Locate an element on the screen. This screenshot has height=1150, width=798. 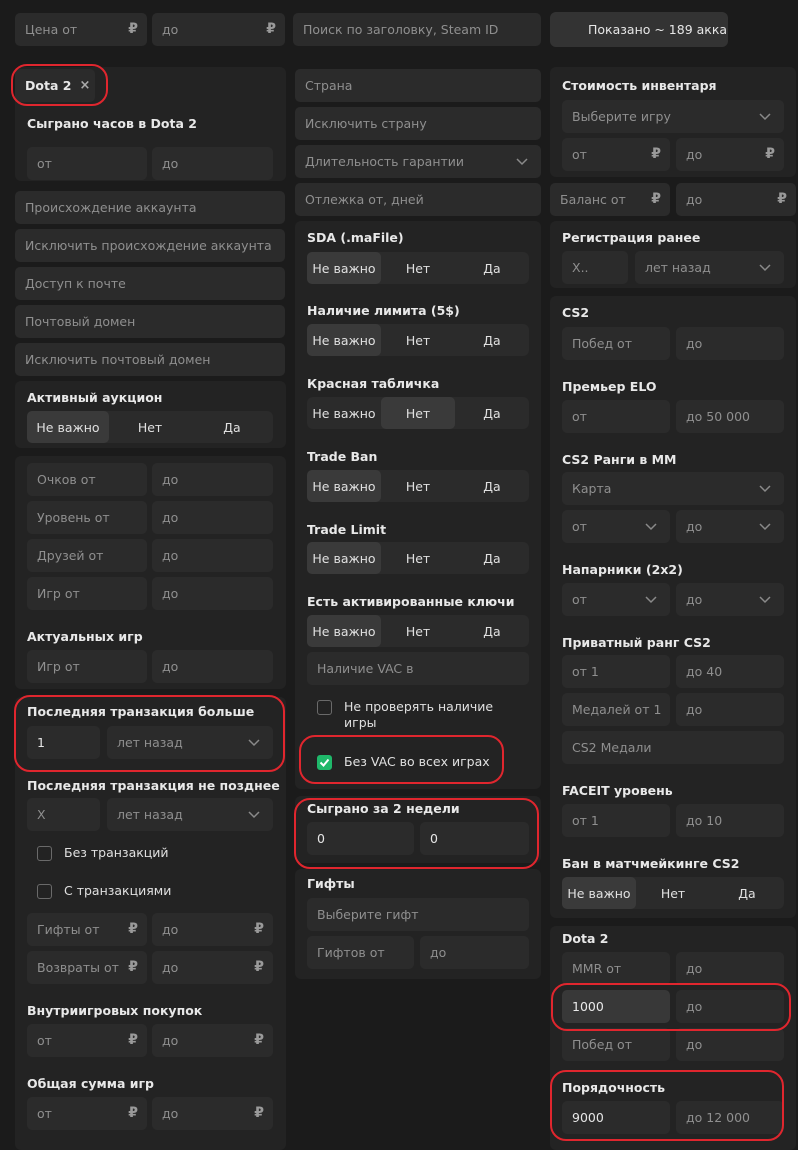
mail-access-select: Доступ к почте is located at coordinates (150, 283).